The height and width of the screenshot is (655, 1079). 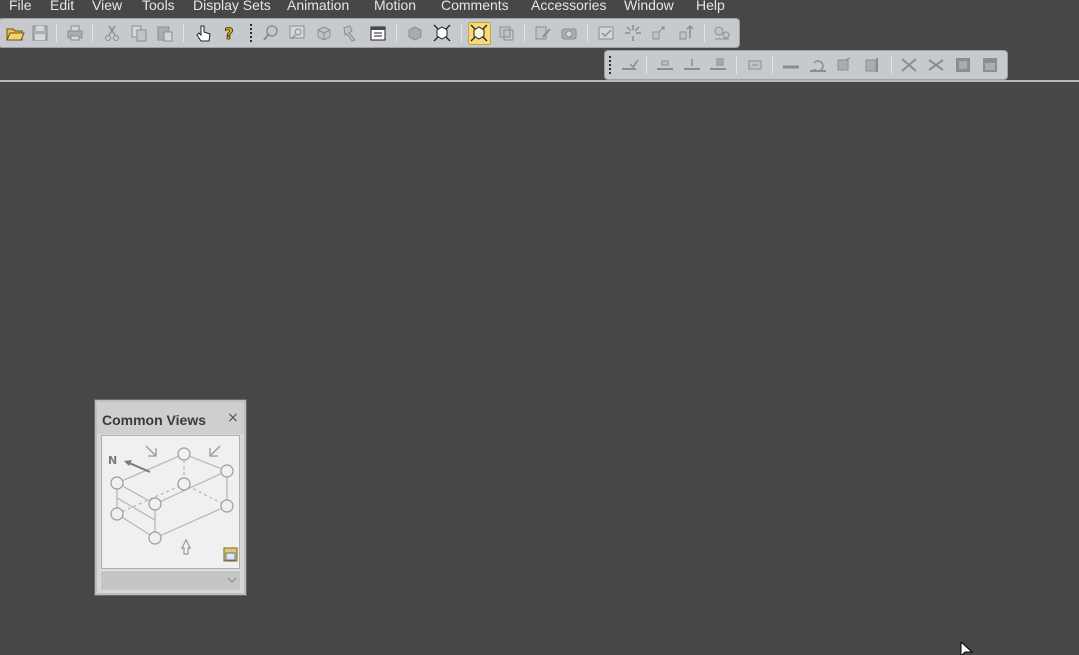 What do you see at coordinates (112, 460) in the screenshot?
I see `north-label: N` at bounding box center [112, 460].